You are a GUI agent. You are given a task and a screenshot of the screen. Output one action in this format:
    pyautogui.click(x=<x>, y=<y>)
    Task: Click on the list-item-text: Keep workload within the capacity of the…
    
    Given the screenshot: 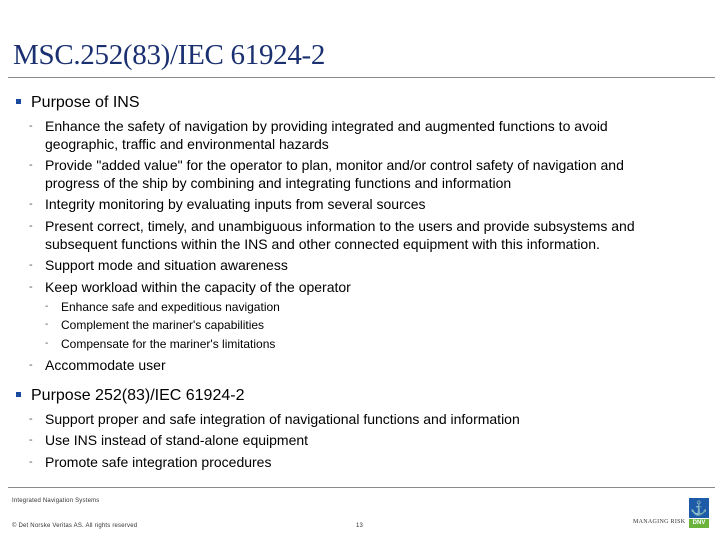 What is the action you would take?
    pyautogui.click(x=198, y=287)
    